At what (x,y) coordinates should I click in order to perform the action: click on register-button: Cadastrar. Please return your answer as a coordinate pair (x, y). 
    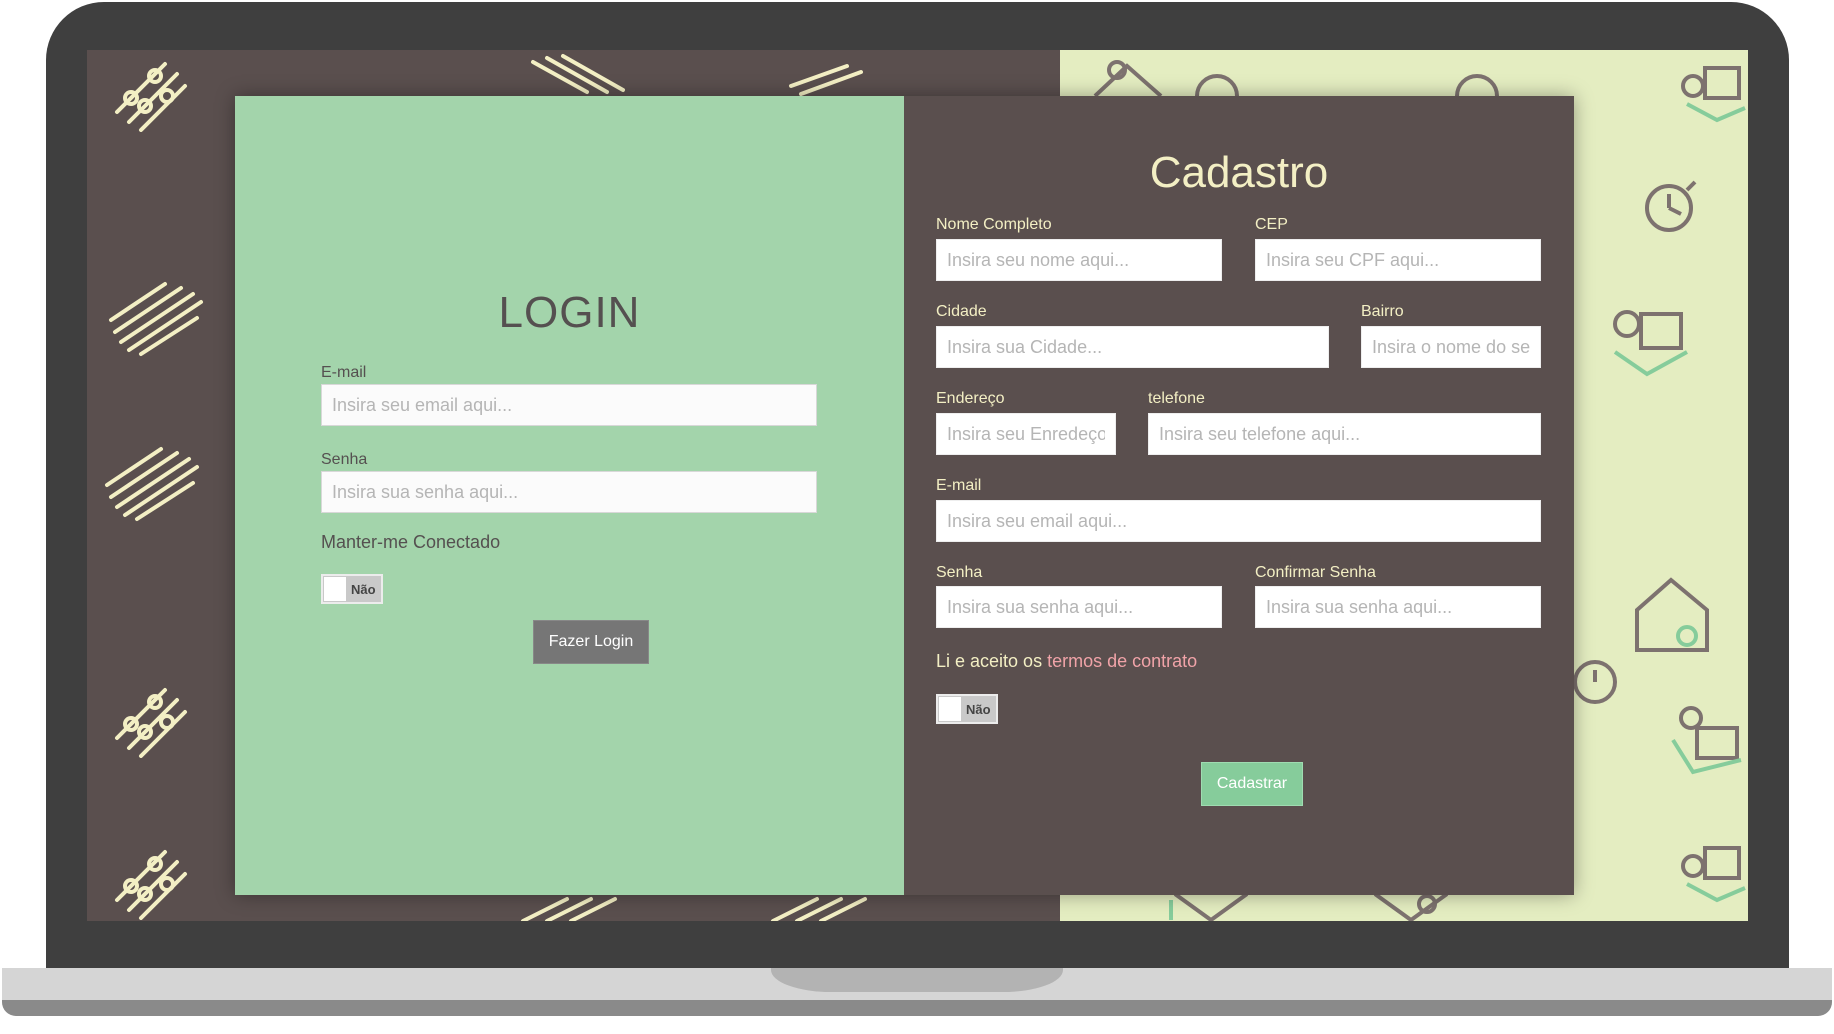
    Looking at the image, I should click on (1252, 784).